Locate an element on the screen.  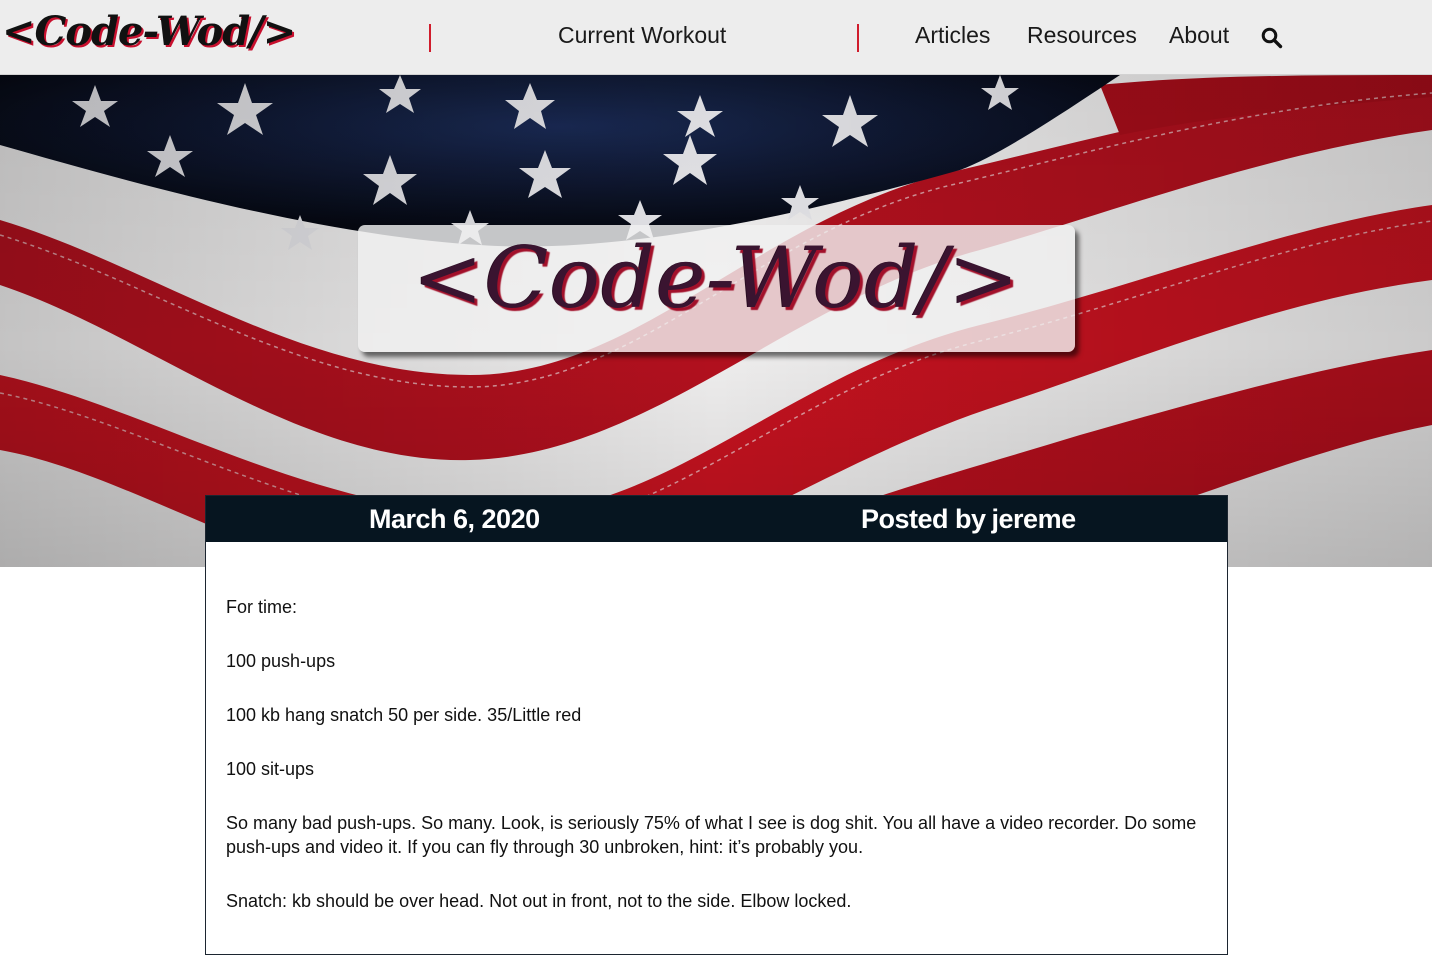
author-name: jereme is located at coordinates (1034, 519).